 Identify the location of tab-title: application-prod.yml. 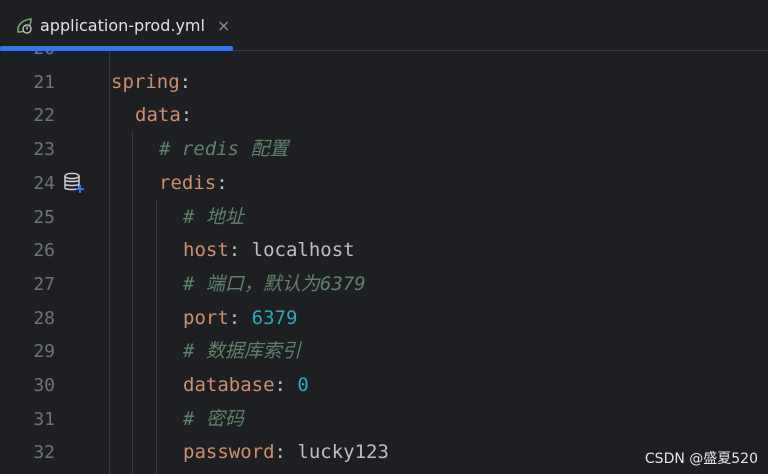
(122, 25).